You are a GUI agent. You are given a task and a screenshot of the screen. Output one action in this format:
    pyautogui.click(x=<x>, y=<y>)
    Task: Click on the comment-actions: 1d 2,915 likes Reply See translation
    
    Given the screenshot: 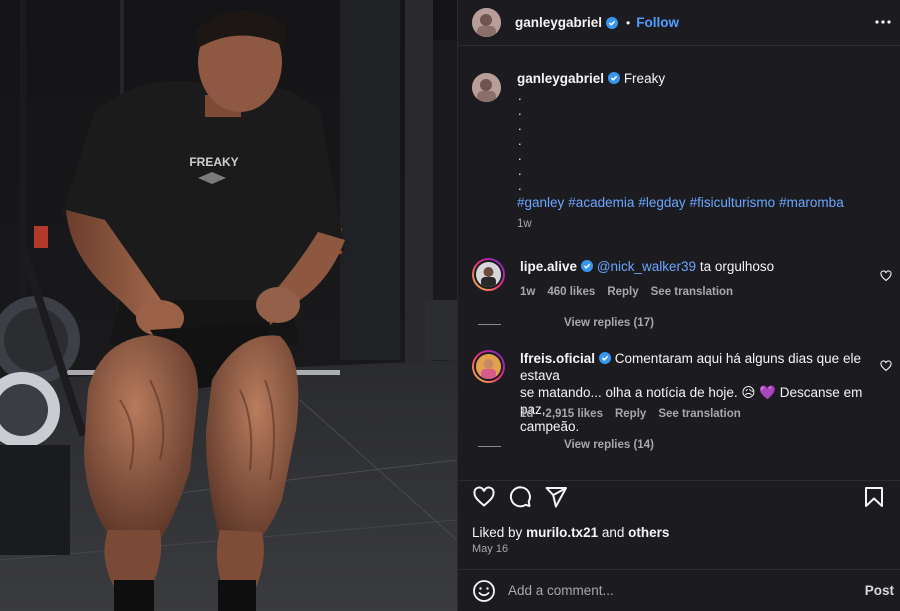 What is the action you would take?
    pyautogui.click(x=630, y=414)
    